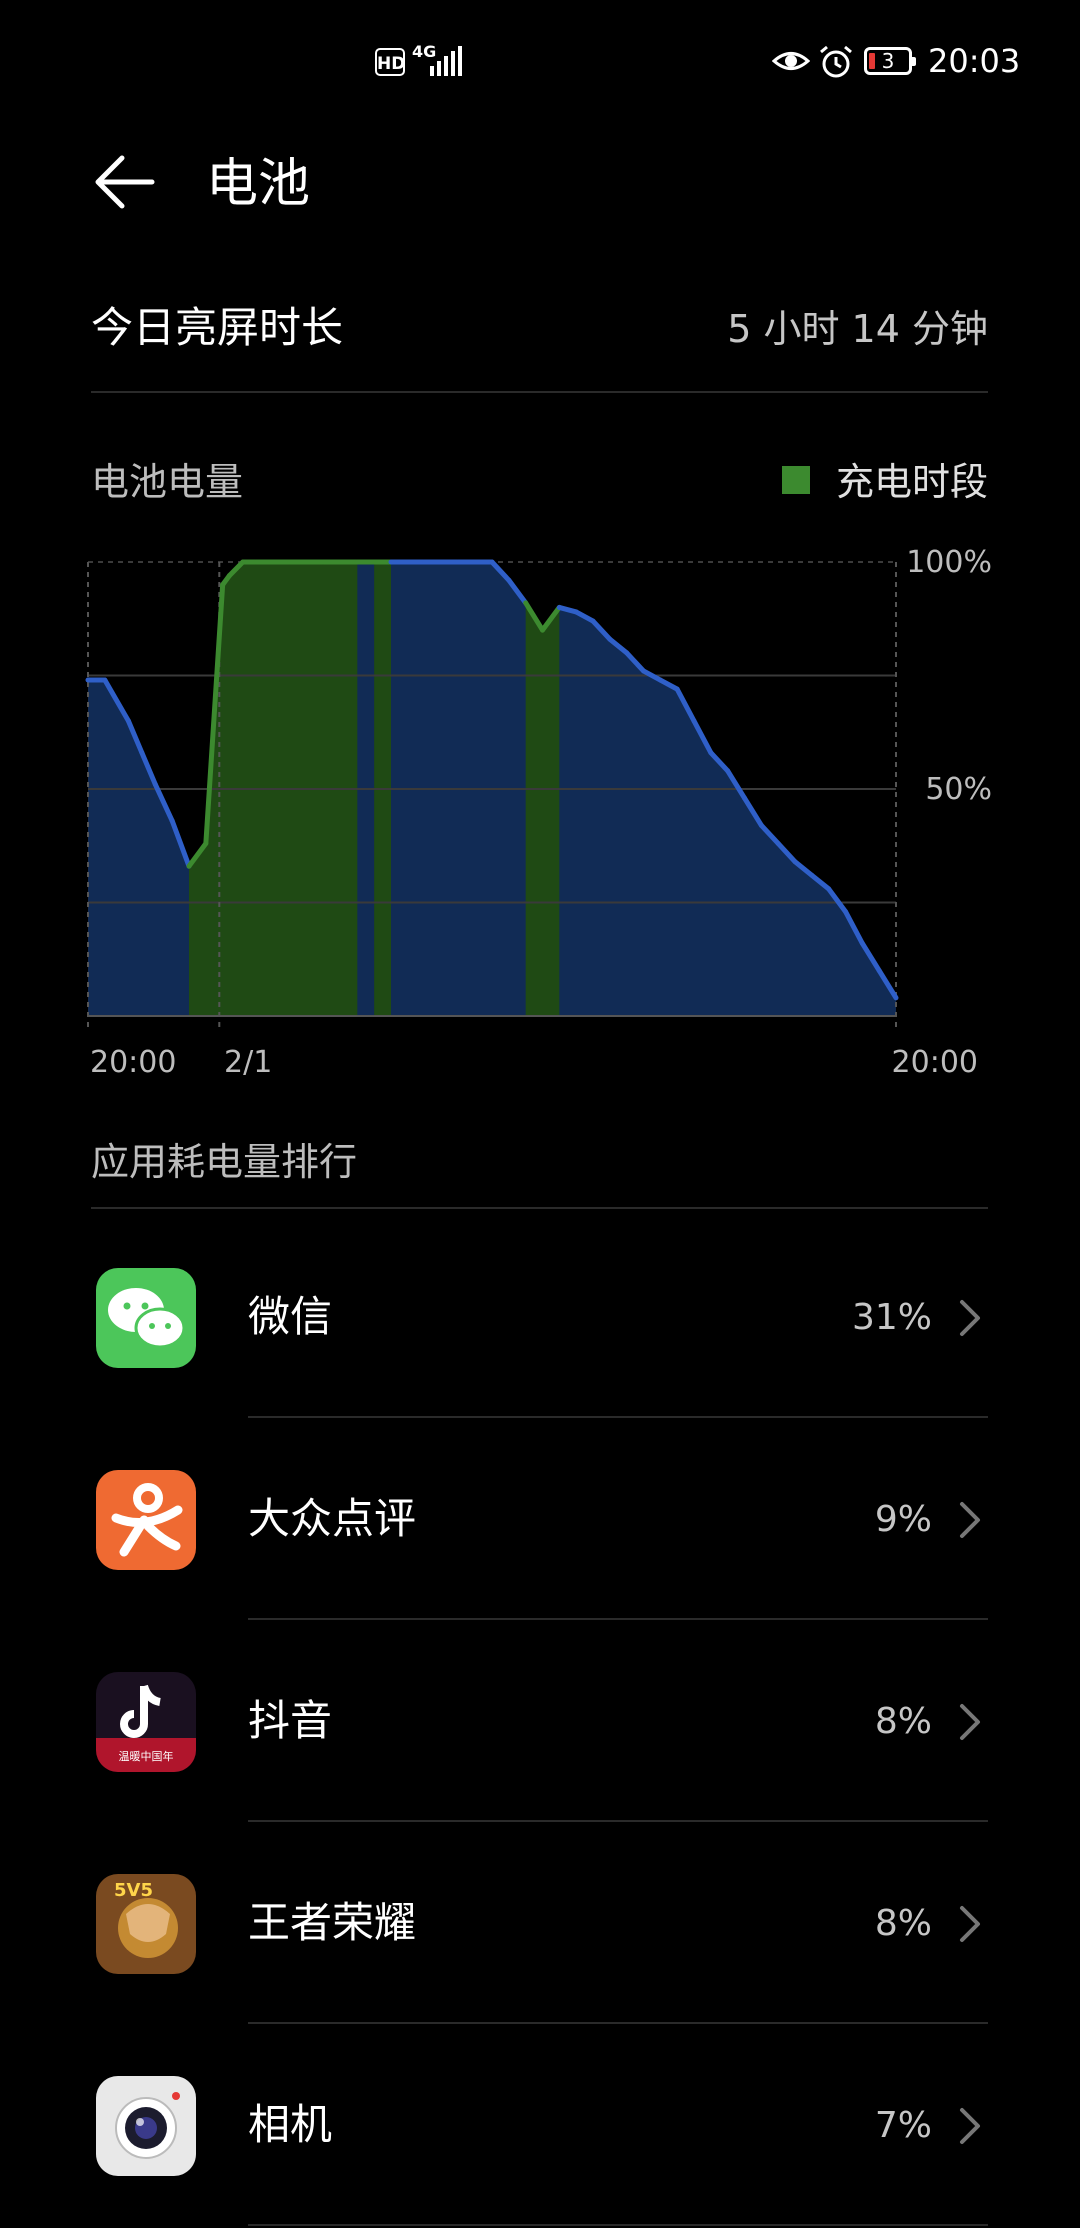 The image size is (1080, 2228). What do you see at coordinates (540, 1317) in the screenshot?
I see `app-row: 微信 31%` at bounding box center [540, 1317].